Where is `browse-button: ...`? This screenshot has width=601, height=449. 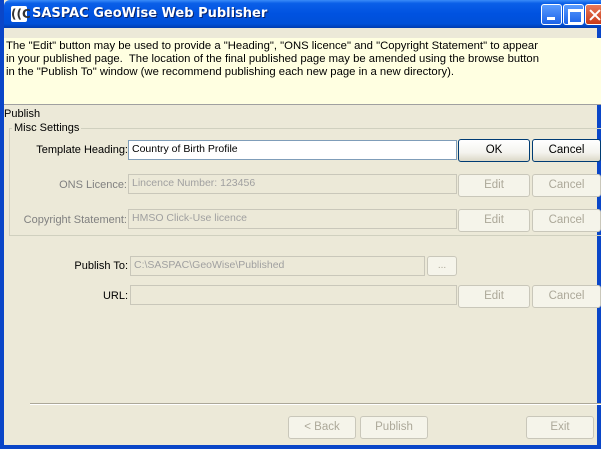
browse-button: ... is located at coordinates (442, 266).